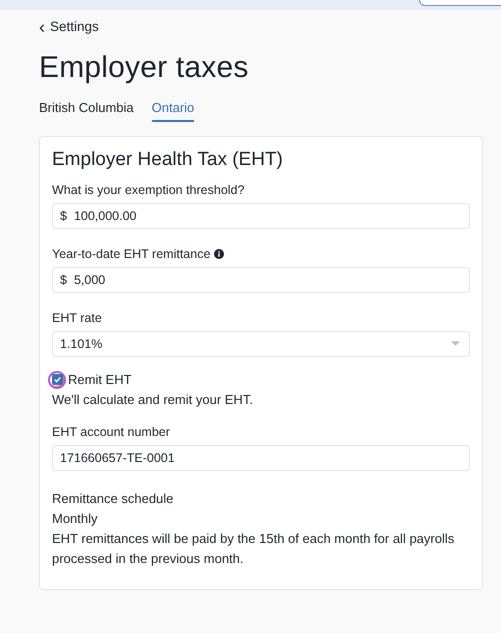 The image size is (501, 633). Describe the element at coordinates (148, 189) in the screenshot. I see `field-label: What is your exemption threshold?` at that location.